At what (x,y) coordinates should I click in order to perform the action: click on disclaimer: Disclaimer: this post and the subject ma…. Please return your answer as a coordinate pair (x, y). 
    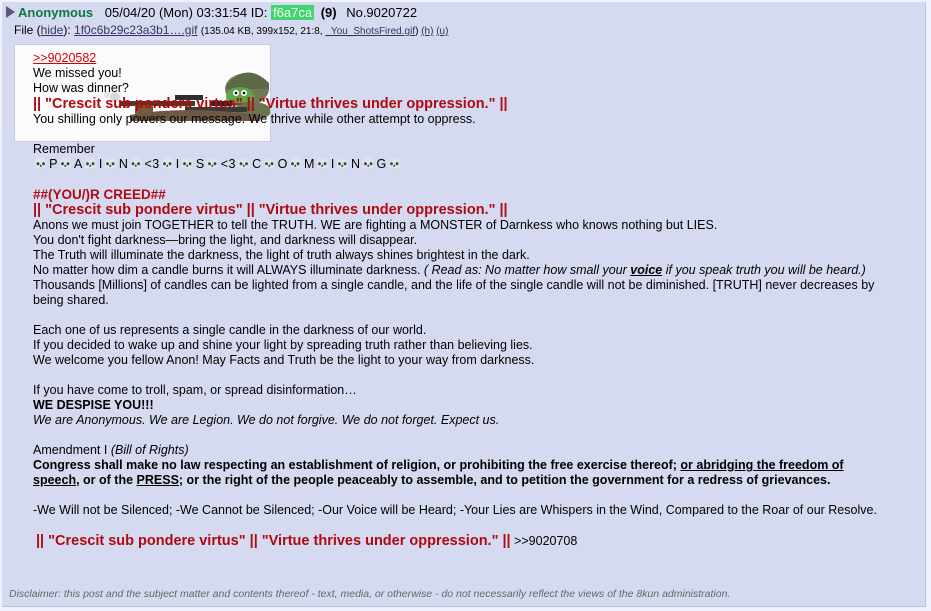
    Looking at the image, I should click on (370, 594).